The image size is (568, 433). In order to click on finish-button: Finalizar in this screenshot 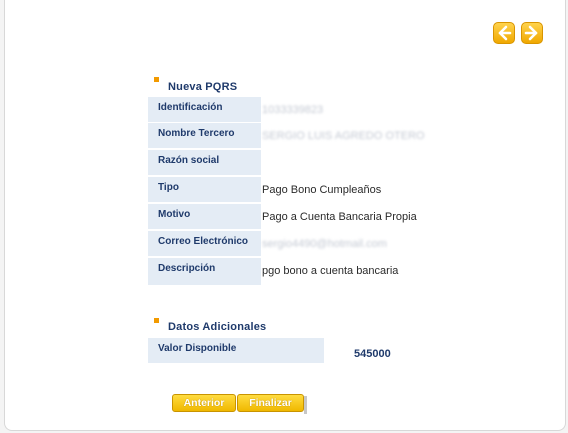, I will do `click(270, 403)`.